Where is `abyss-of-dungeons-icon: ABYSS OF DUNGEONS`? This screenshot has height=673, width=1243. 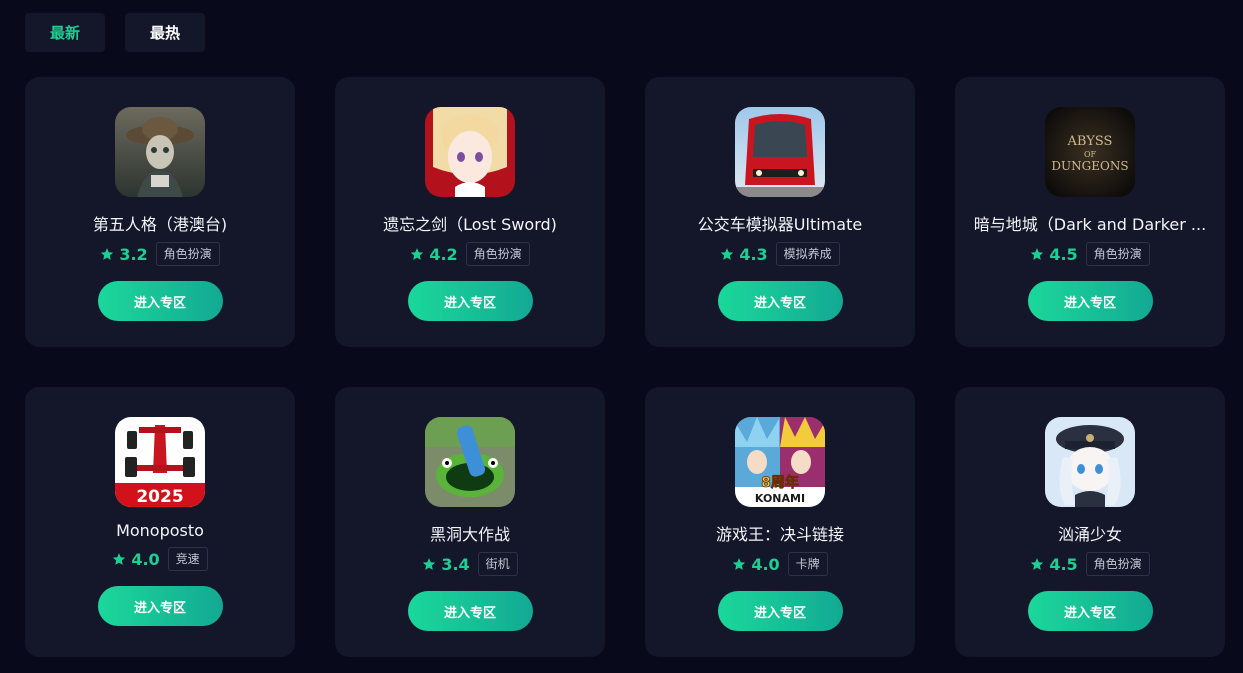 abyss-of-dungeons-icon: ABYSS OF DUNGEONS is located at coordinates (1090, 152).